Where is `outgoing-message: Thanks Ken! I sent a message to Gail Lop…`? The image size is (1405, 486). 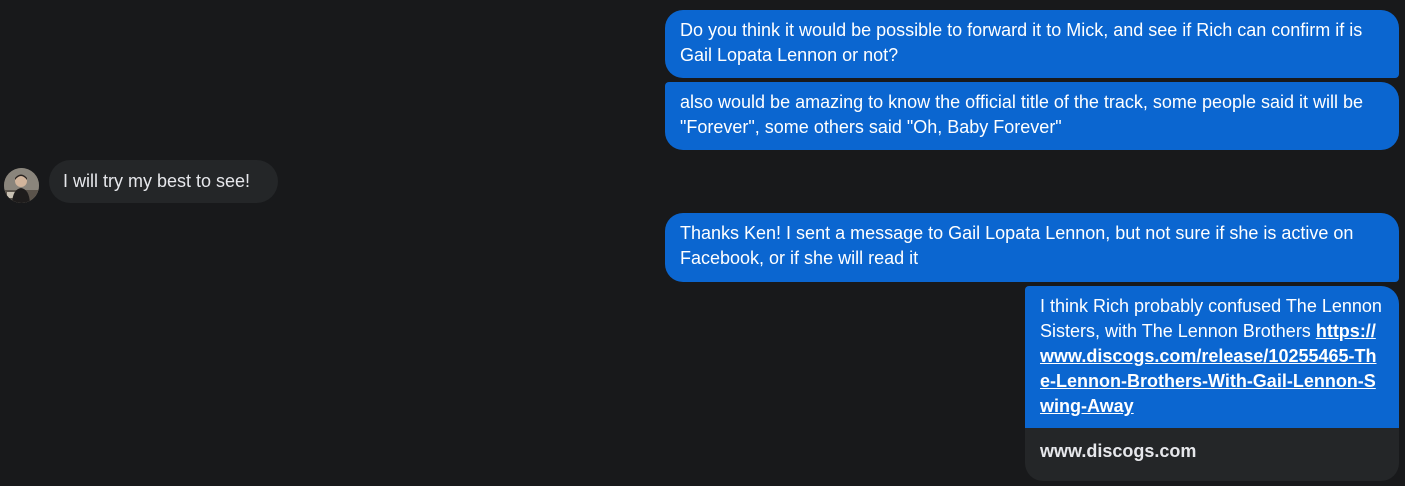
outgoing-message: Thanks Ken! I sent a message to Gail Lop… is located at coordinates (1032, 247).